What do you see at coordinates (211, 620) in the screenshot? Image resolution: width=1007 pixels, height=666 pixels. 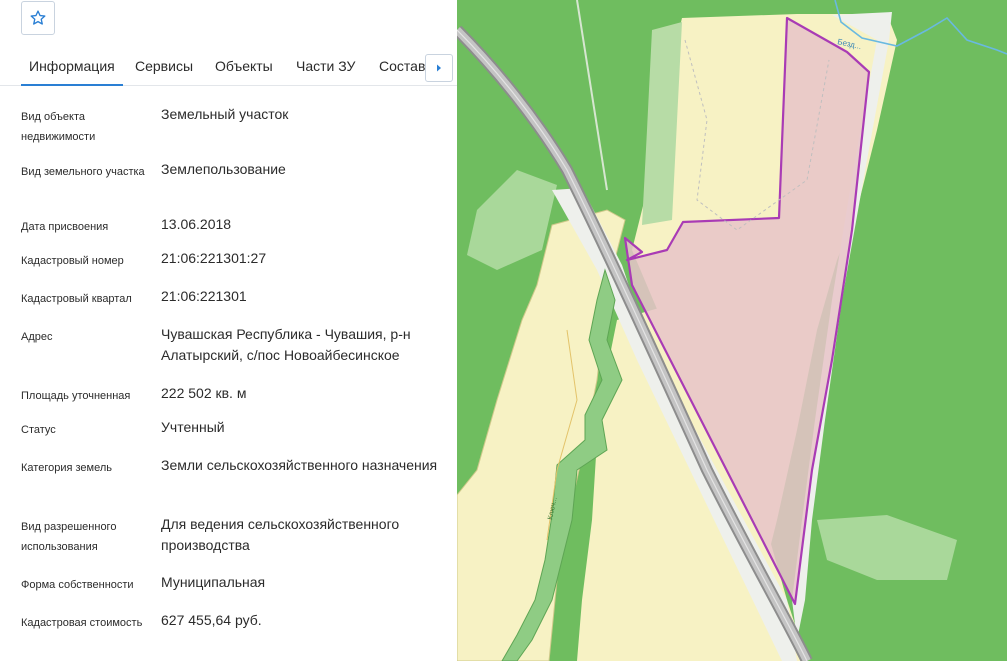 I see `property-value: 627 455,64 руб.` at bounding box center [211, 620].